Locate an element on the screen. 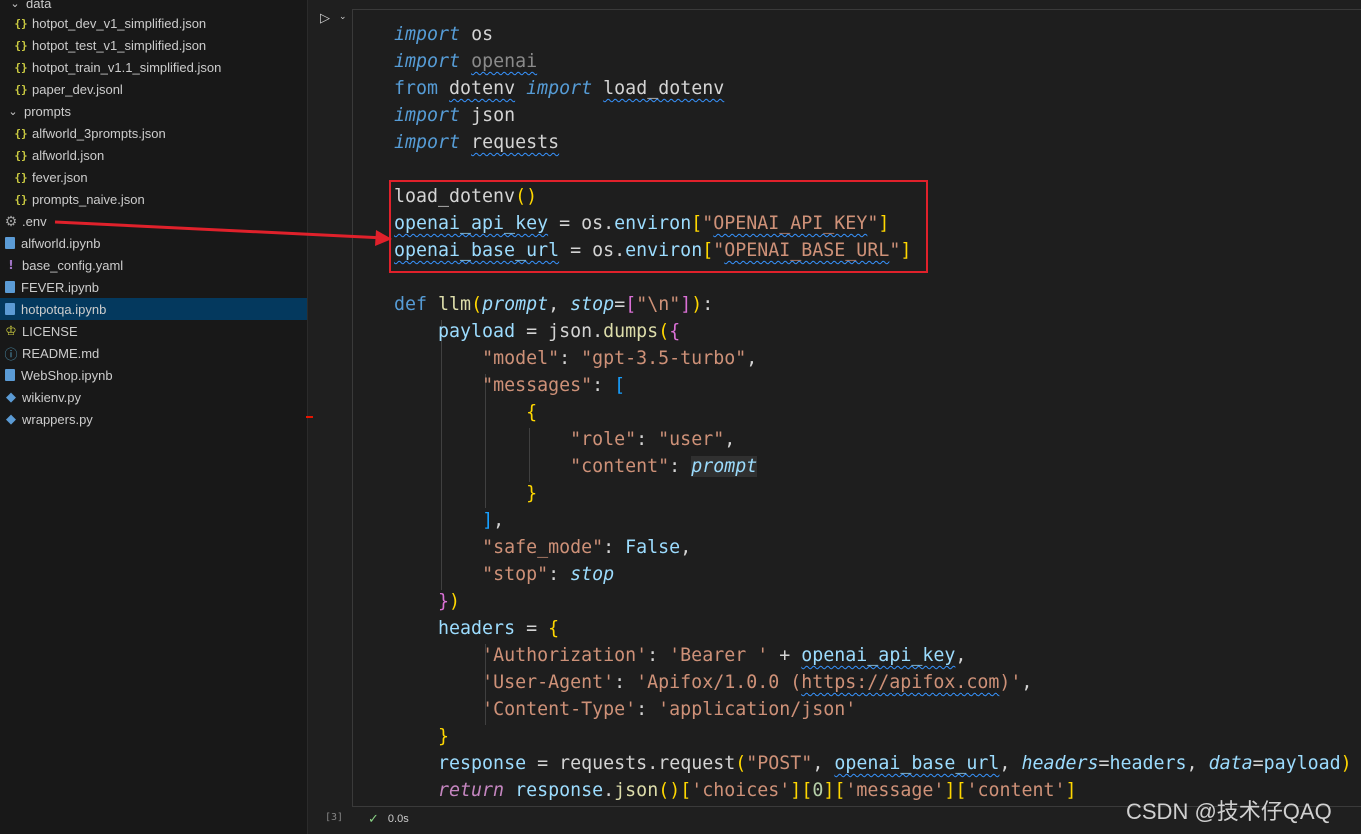  check-icon: ✓ is located at coordinates (373, 818).